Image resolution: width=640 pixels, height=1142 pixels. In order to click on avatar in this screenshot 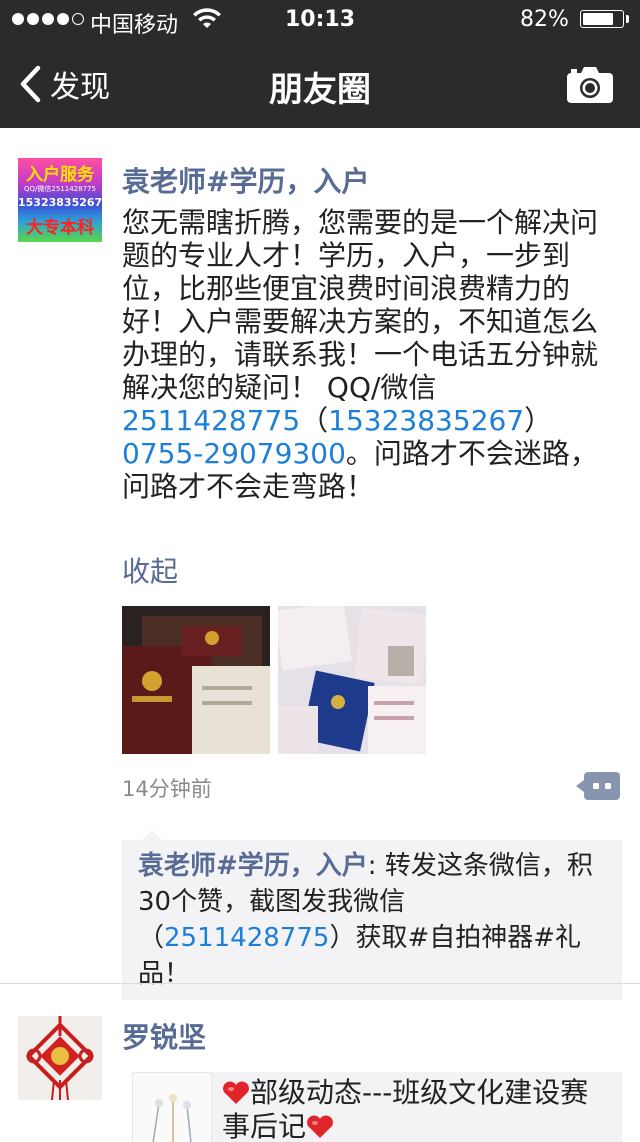, I will do `click(60, 1058)`.